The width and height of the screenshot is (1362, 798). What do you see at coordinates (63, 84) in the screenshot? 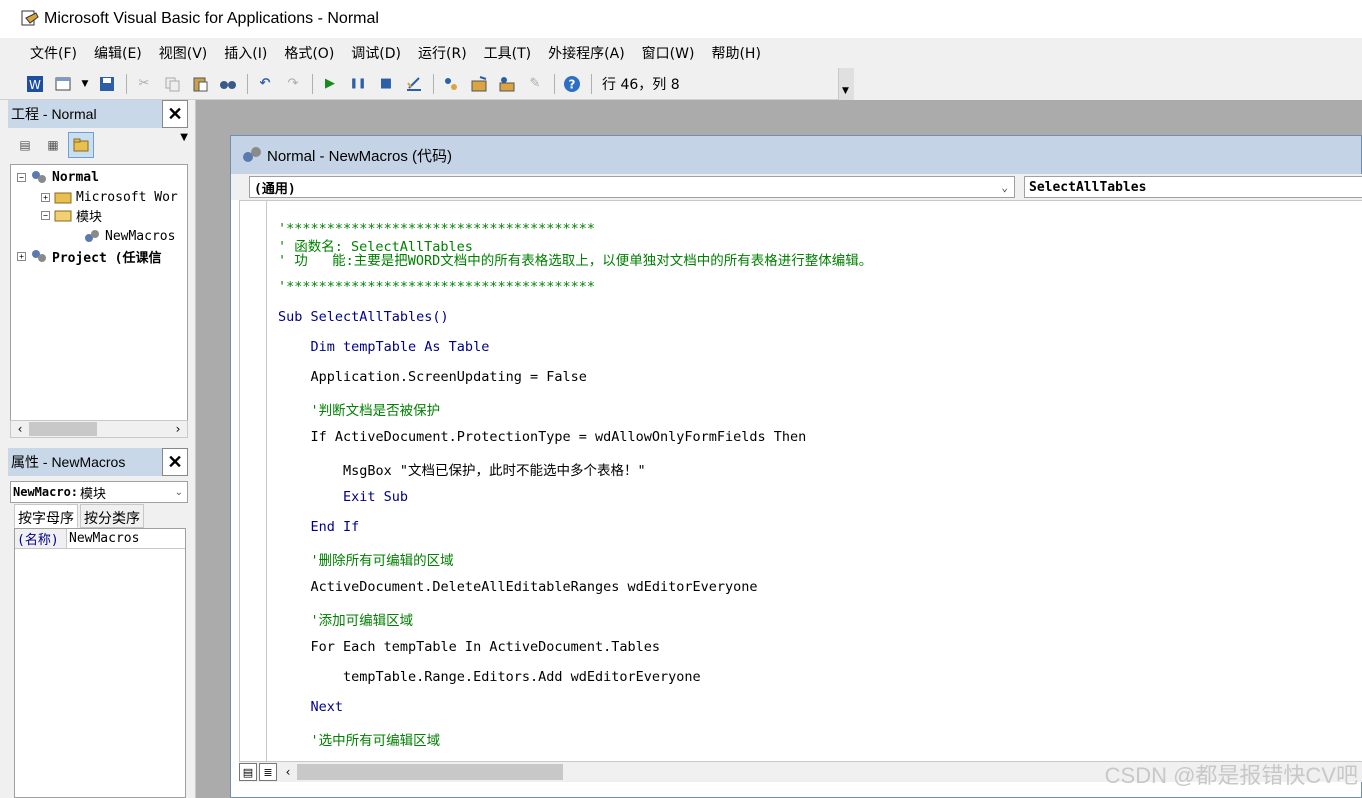
I see `insert-module-icon` at bounding box center [63, 84].